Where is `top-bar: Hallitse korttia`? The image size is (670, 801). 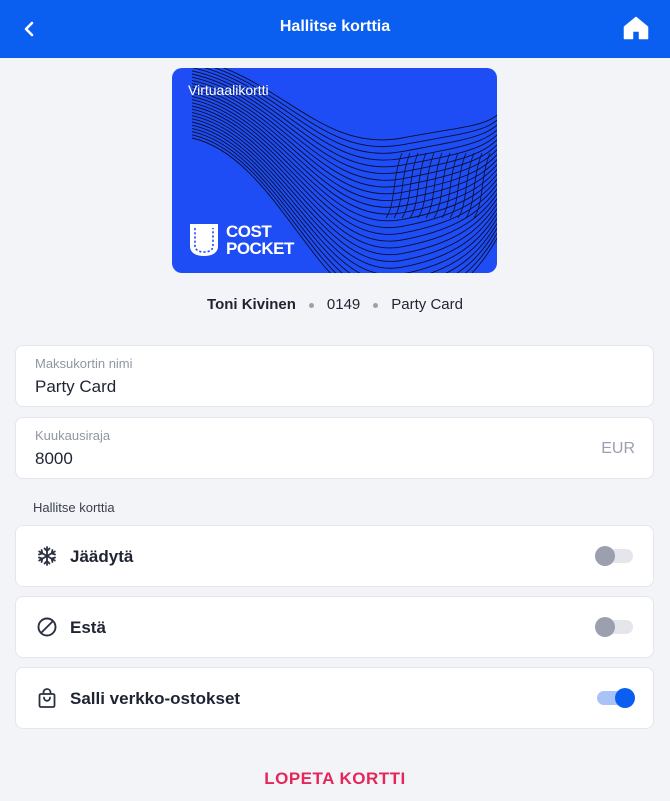
top-bar: Hallitse korttia is located at coordinates (335, 29).